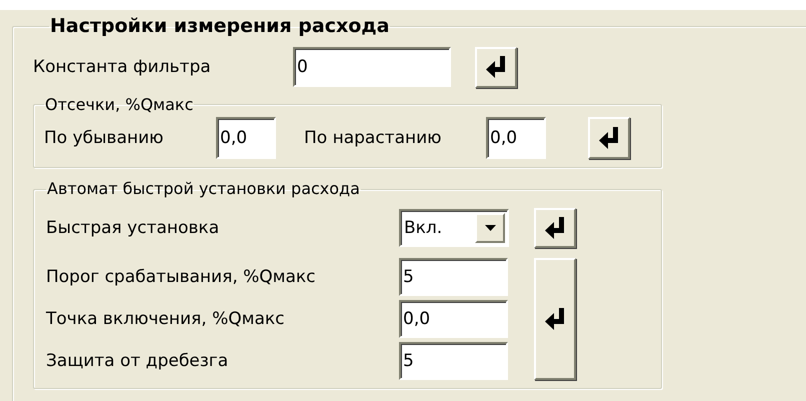  I want to click on dropdown: Вкл., so click(454, 228).